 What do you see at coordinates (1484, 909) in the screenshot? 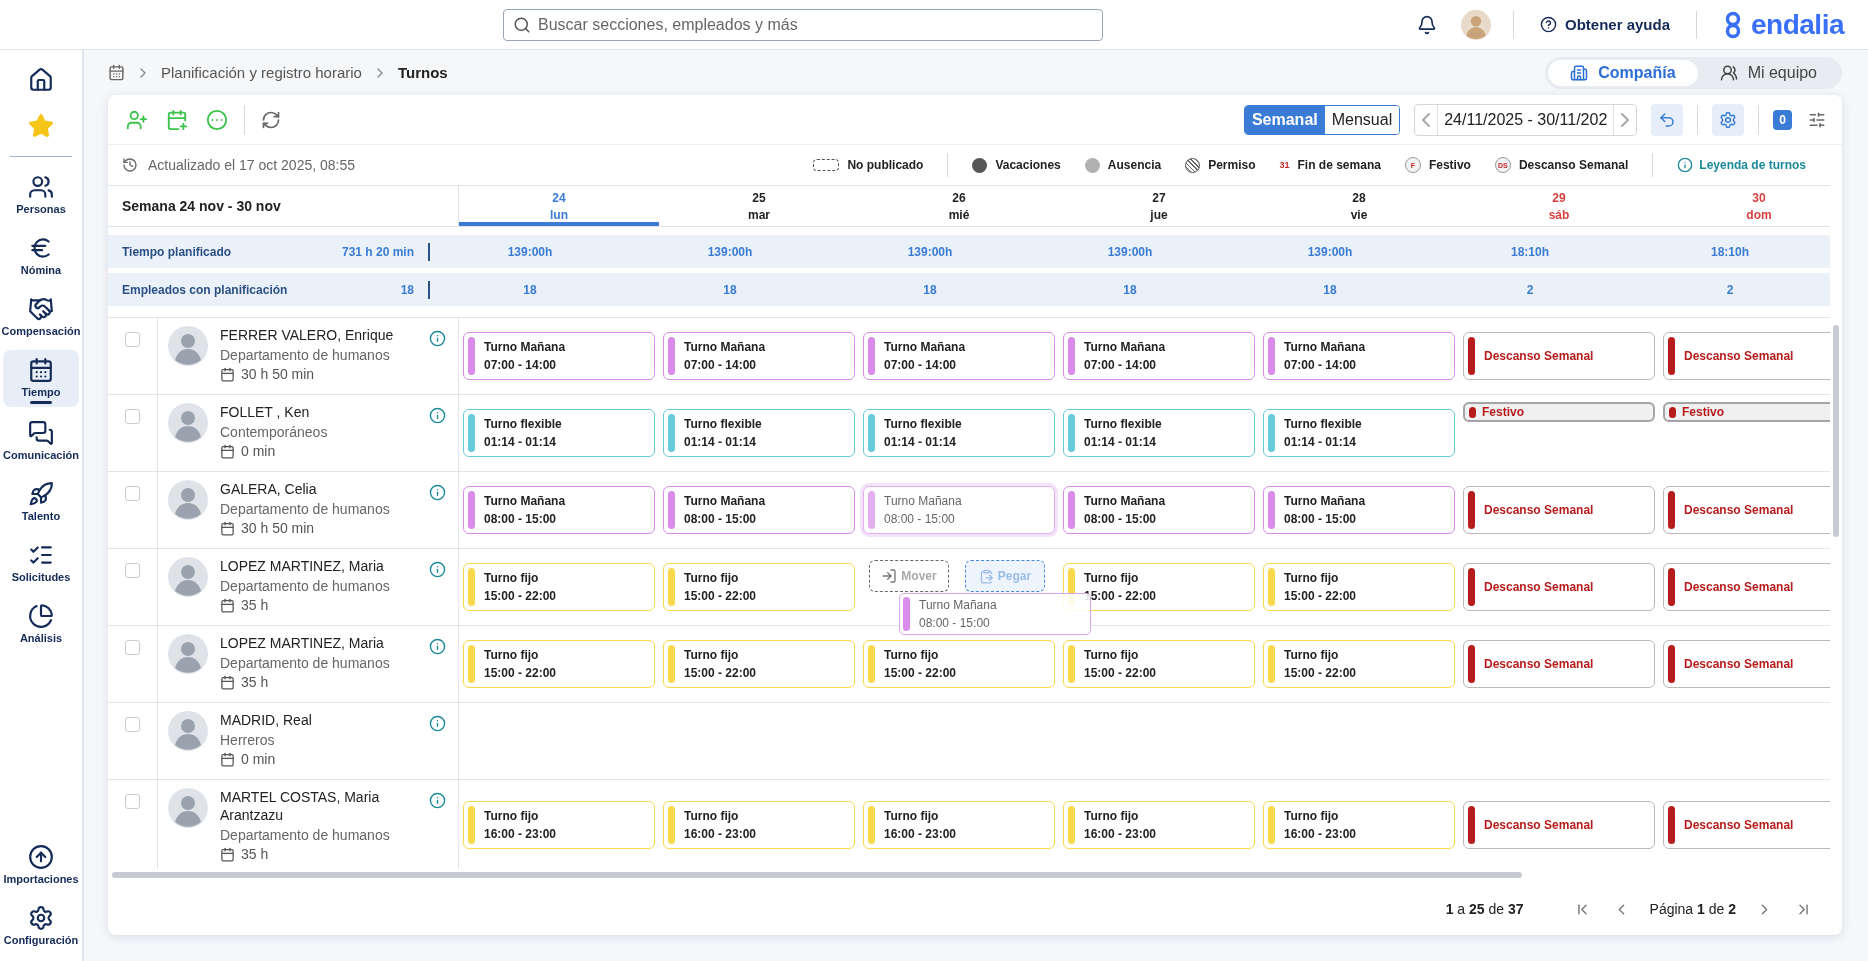
I see `row-range-text: 1 a 25 de 37` at bounding box center [1484, 909].